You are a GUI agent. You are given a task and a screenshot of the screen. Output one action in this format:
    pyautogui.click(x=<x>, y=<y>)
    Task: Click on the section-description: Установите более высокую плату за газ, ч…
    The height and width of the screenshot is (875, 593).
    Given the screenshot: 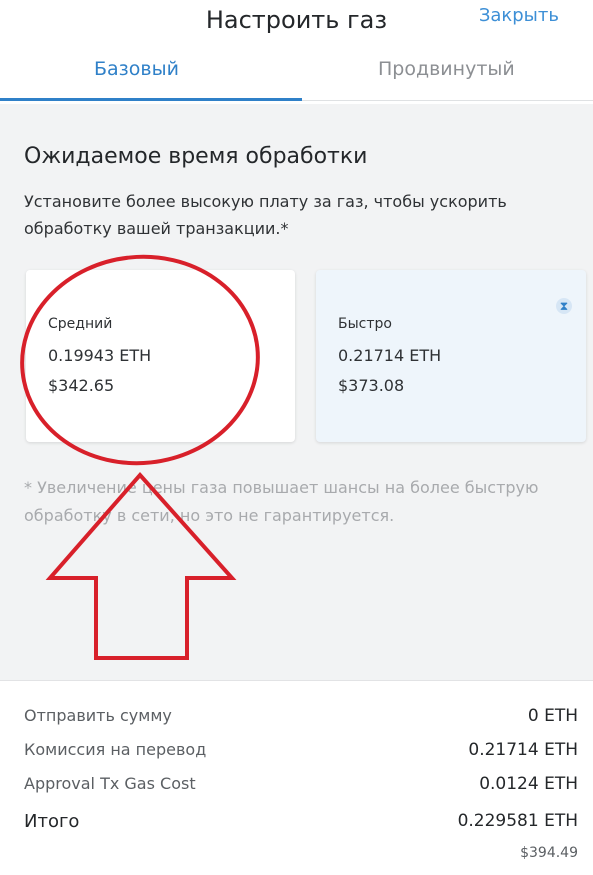 What is the action you would take?
    pyautogui.click(x=265, y=215)
    